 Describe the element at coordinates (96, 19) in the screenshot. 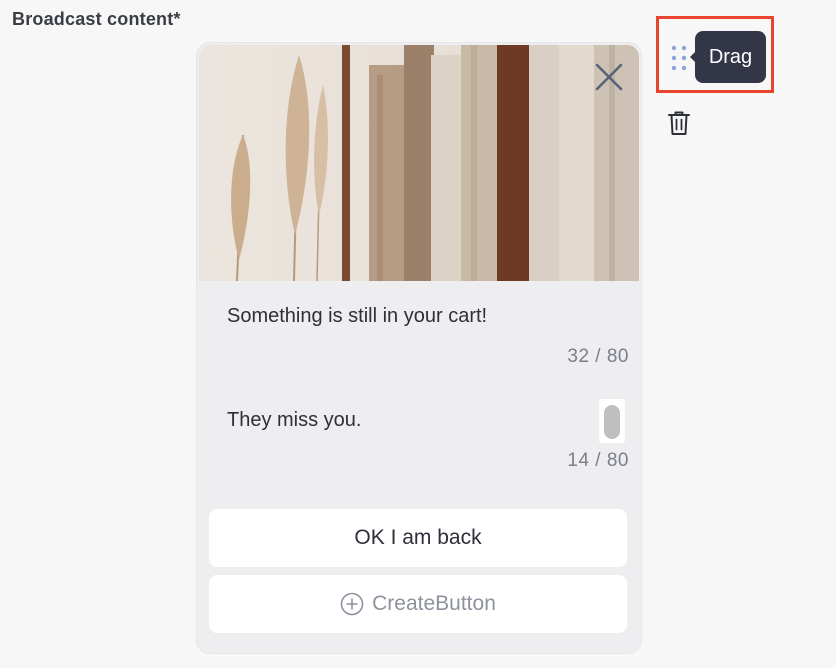

I see `section-label: Broadcast content*` at that location.